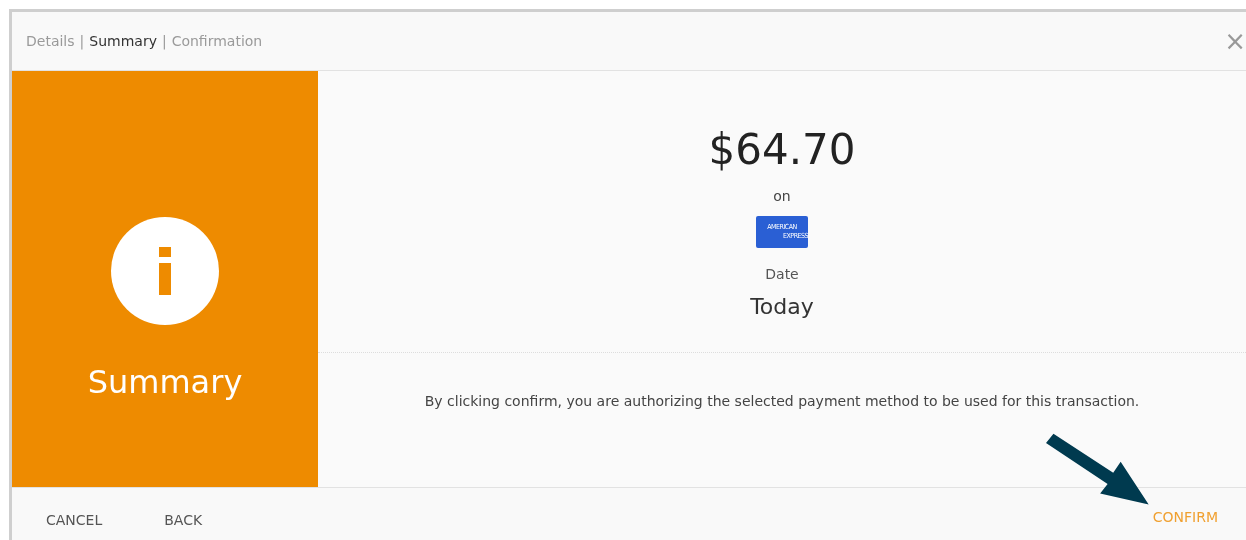 This screenshot has width=1246, height=540. What do you see at coordinates (123, 41) in the screenshot?
I see `breadcrumb-step: Summary` at bounding box center [123, 41].